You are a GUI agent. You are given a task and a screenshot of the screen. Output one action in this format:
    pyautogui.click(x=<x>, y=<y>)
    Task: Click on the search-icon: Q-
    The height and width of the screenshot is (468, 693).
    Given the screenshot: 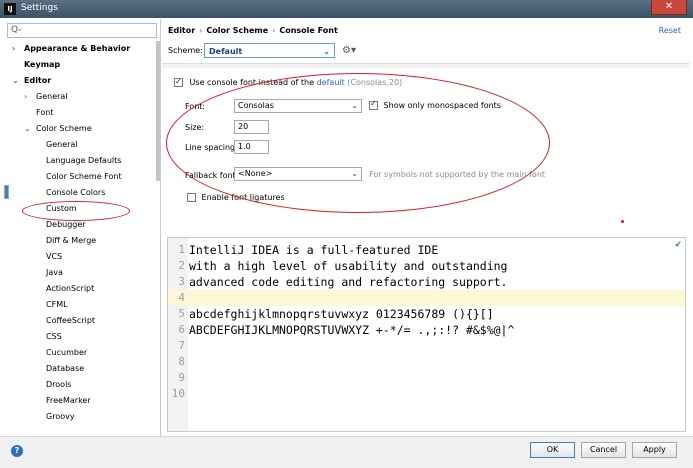 What is the action you would take?
    pyautogui.click(x=16, y=30)
    